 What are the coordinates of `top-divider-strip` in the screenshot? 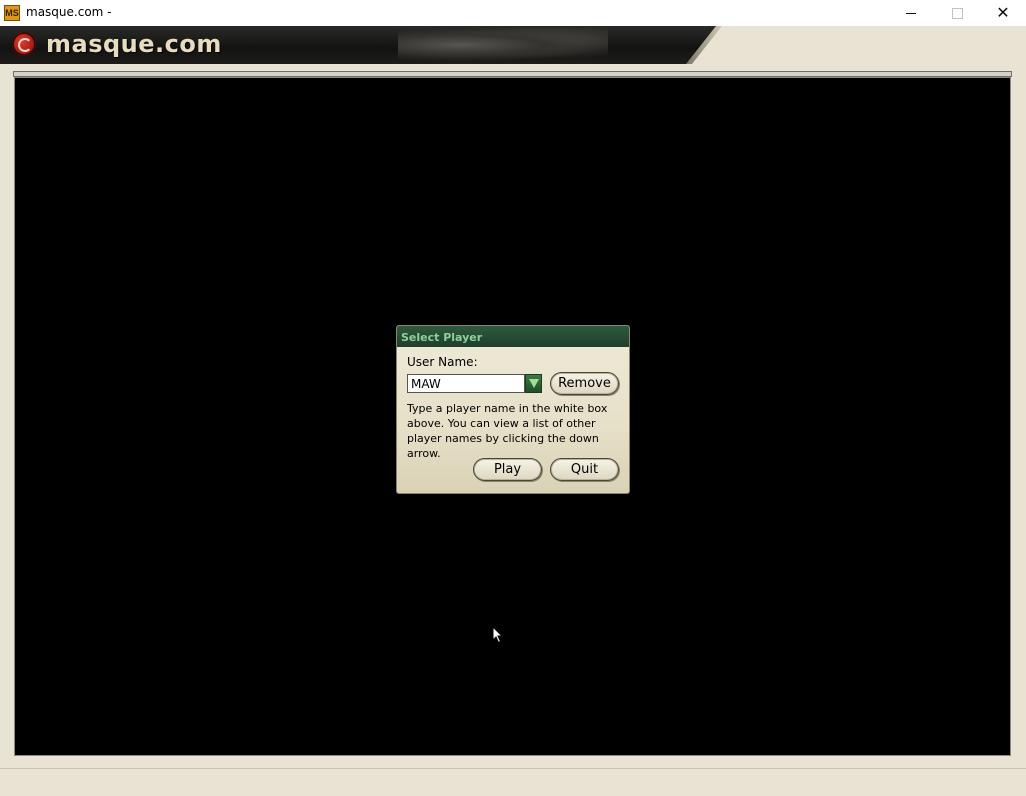 It's located at (512, 74).